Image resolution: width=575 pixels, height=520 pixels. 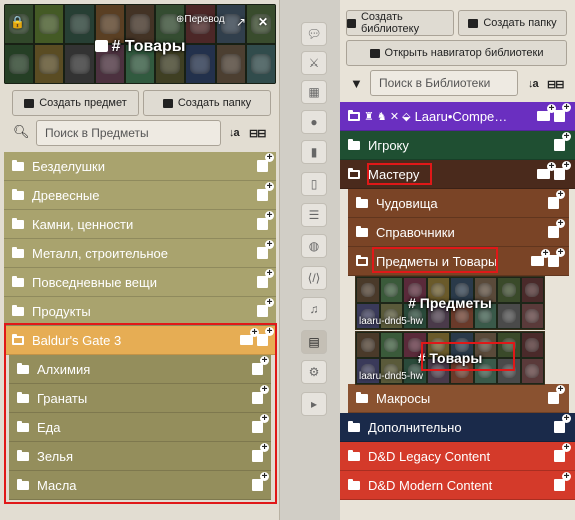 What do you see at coordinates (520, 23) in the screenshot?
I see `right-create-folder-label: Создать папку` at bounding box center [520, 23].